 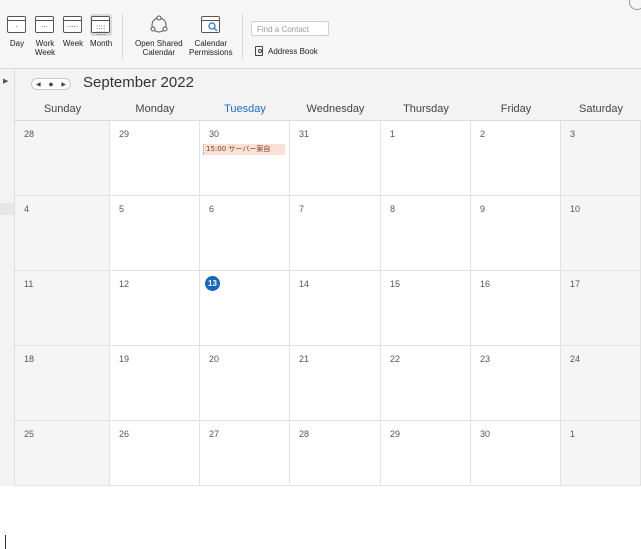 I want to click on day-cell: 8, so click(x=426, y=233).